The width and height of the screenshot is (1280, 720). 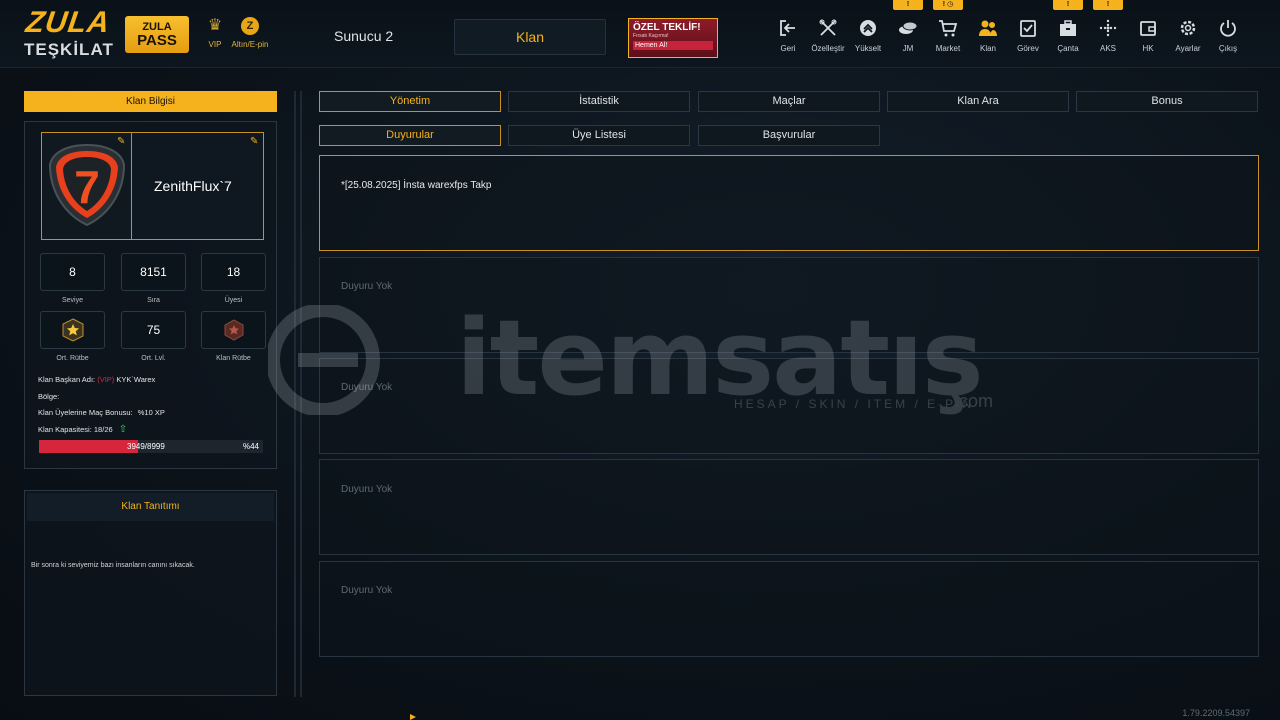 I want to click on stat-clan-rank, so click(x=233, y=330).